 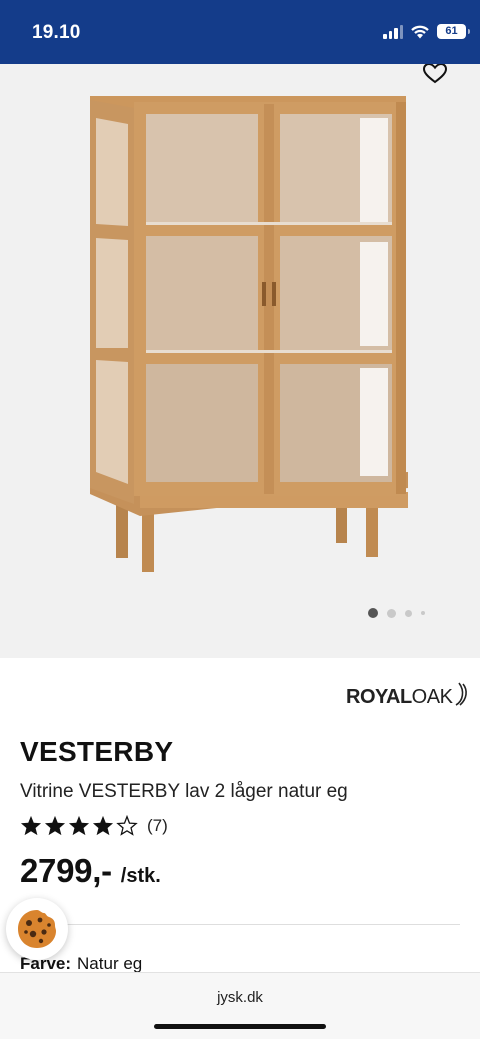 I want to click on brand-logo-part1: ROYAL, so click(x=379, y=696).